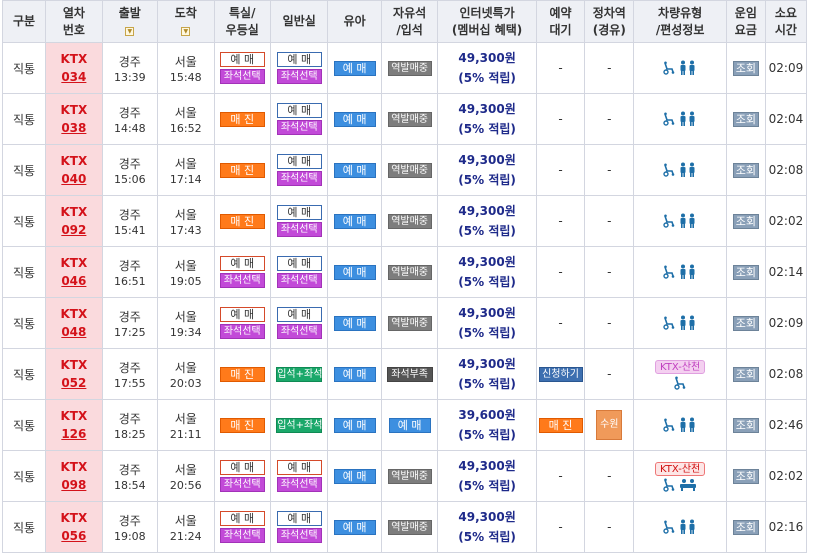 This screenshot has width=817, height=553. What do you see at coordinates (242, 425) in the screenshot?
I see `special-sold-out-badge: 매 진` at bounding box center [242, 425].